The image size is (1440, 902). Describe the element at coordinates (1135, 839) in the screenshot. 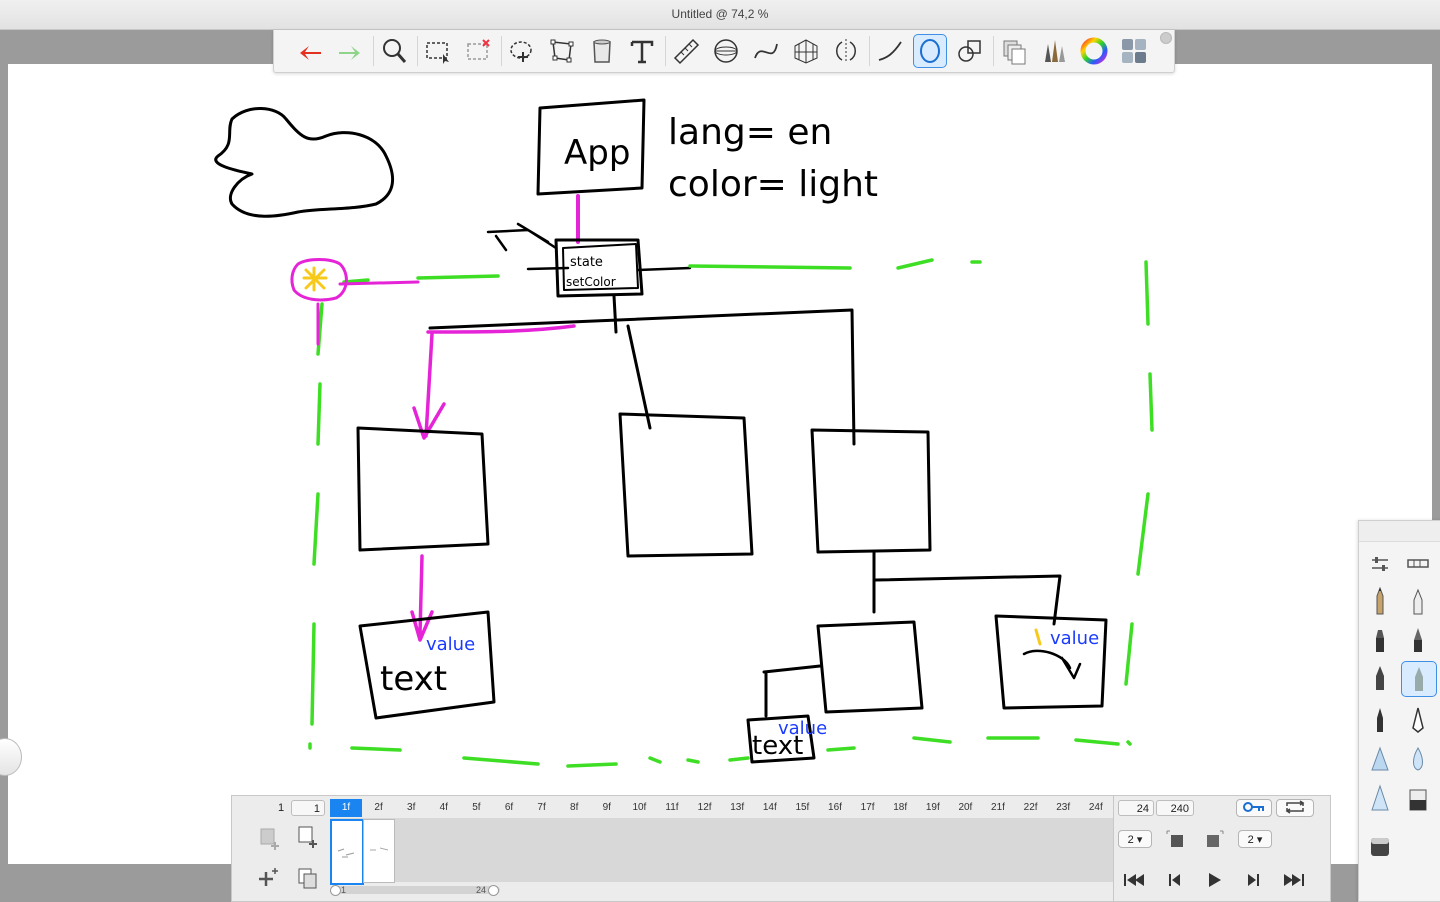

I see `onion-before-select: 2 ▾` at that location.